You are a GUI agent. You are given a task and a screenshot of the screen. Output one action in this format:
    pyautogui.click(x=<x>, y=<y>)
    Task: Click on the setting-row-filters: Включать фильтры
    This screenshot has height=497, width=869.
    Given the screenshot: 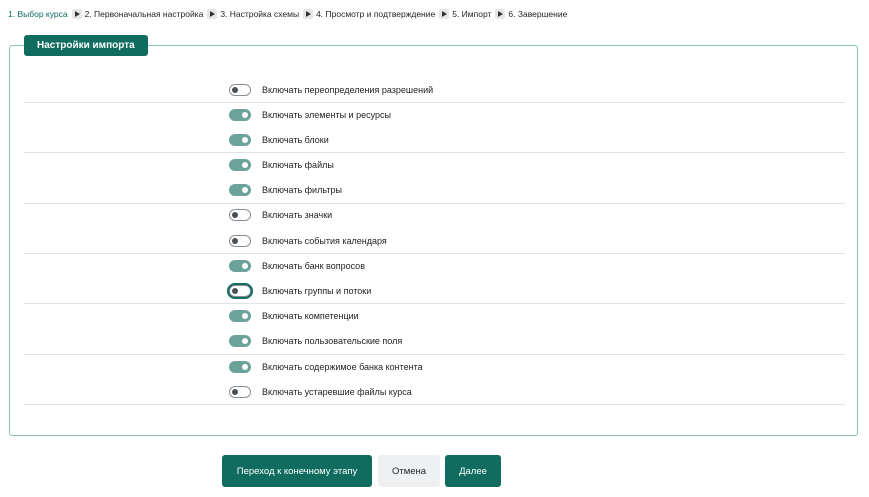 What is the action you would take?
    pyautogui.click(x=285, y=190)
    